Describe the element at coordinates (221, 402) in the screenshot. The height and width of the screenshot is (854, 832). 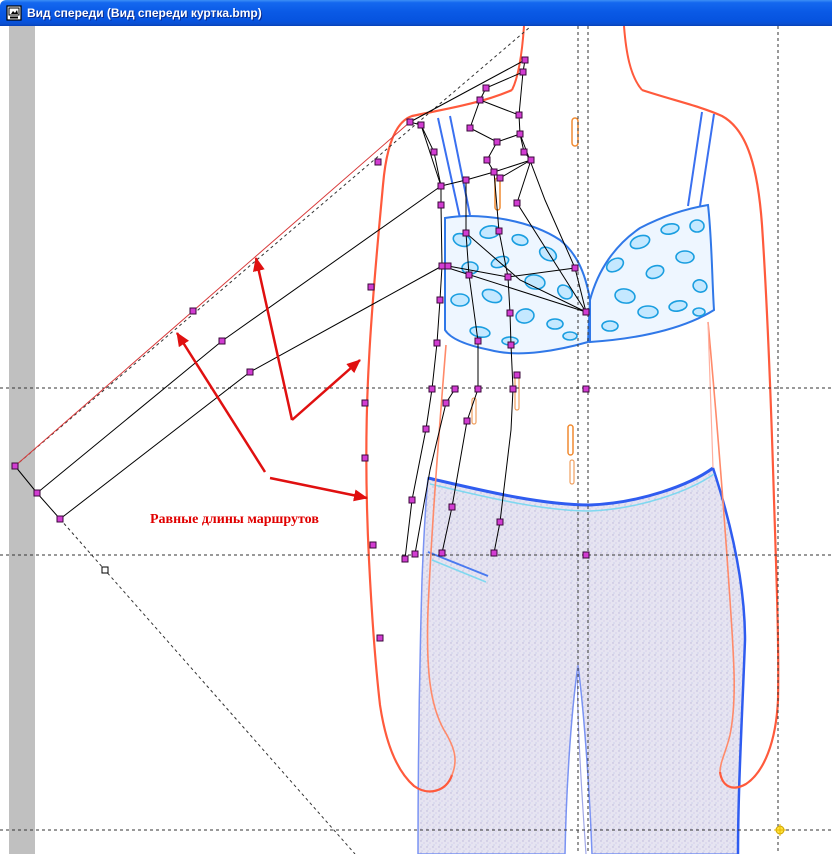
I see `arrow-to-middle-route` at that location.